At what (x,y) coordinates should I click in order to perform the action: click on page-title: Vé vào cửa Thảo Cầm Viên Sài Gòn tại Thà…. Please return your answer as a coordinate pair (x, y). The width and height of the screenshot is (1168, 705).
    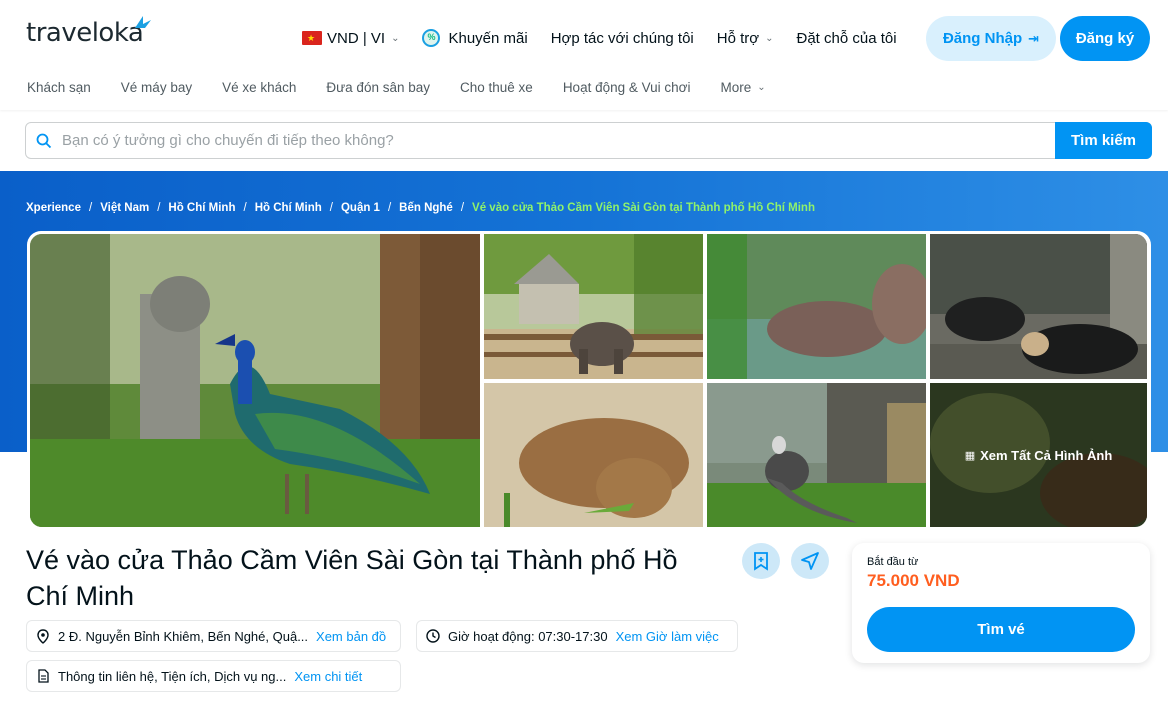
    Looking at the image, I should click on (352, 578).